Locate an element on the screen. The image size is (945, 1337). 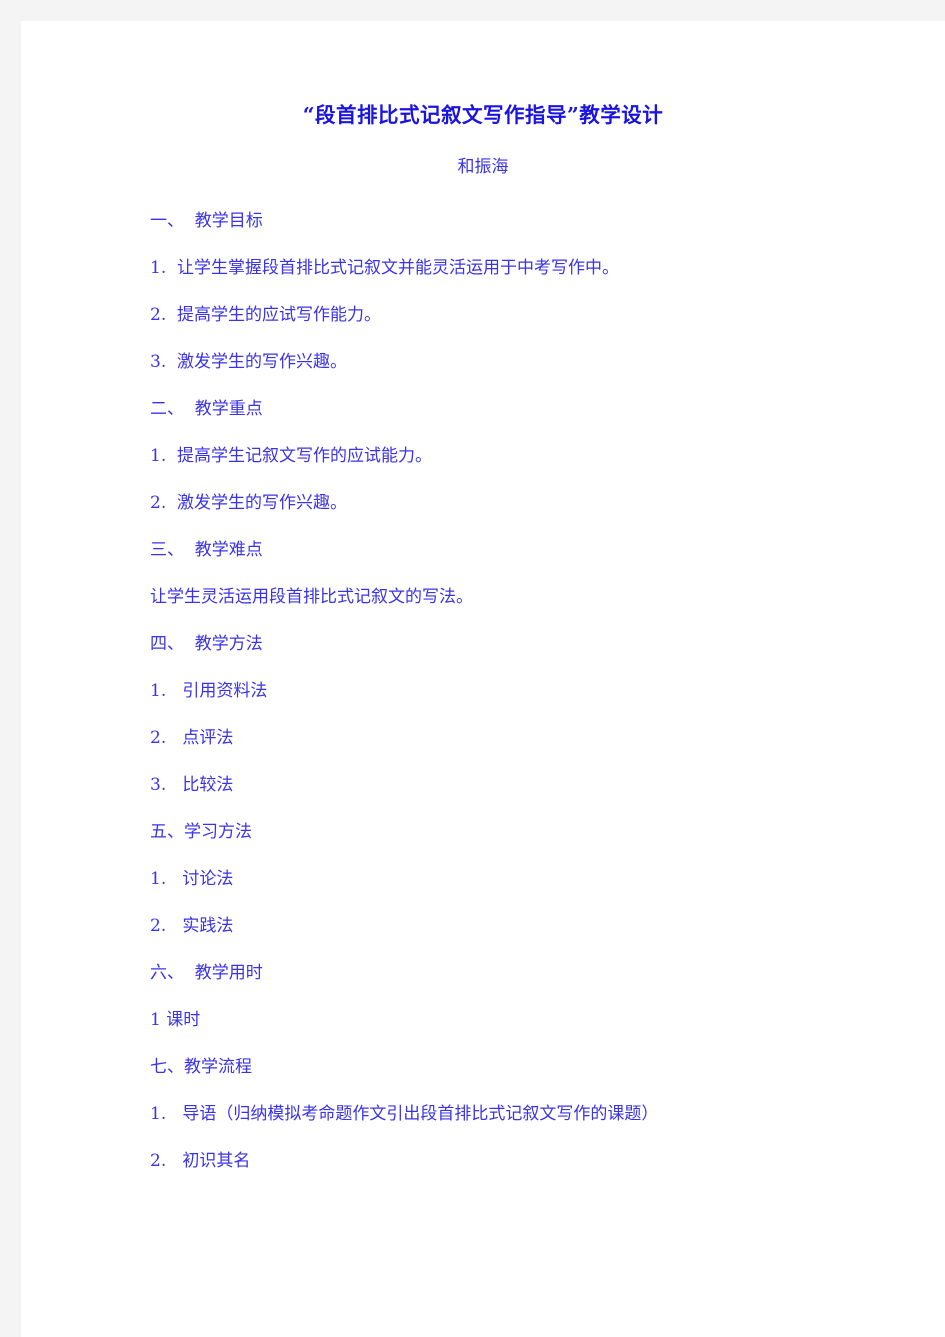
content-line: 1. 引用资料法 is located at coordinates (209, 690).